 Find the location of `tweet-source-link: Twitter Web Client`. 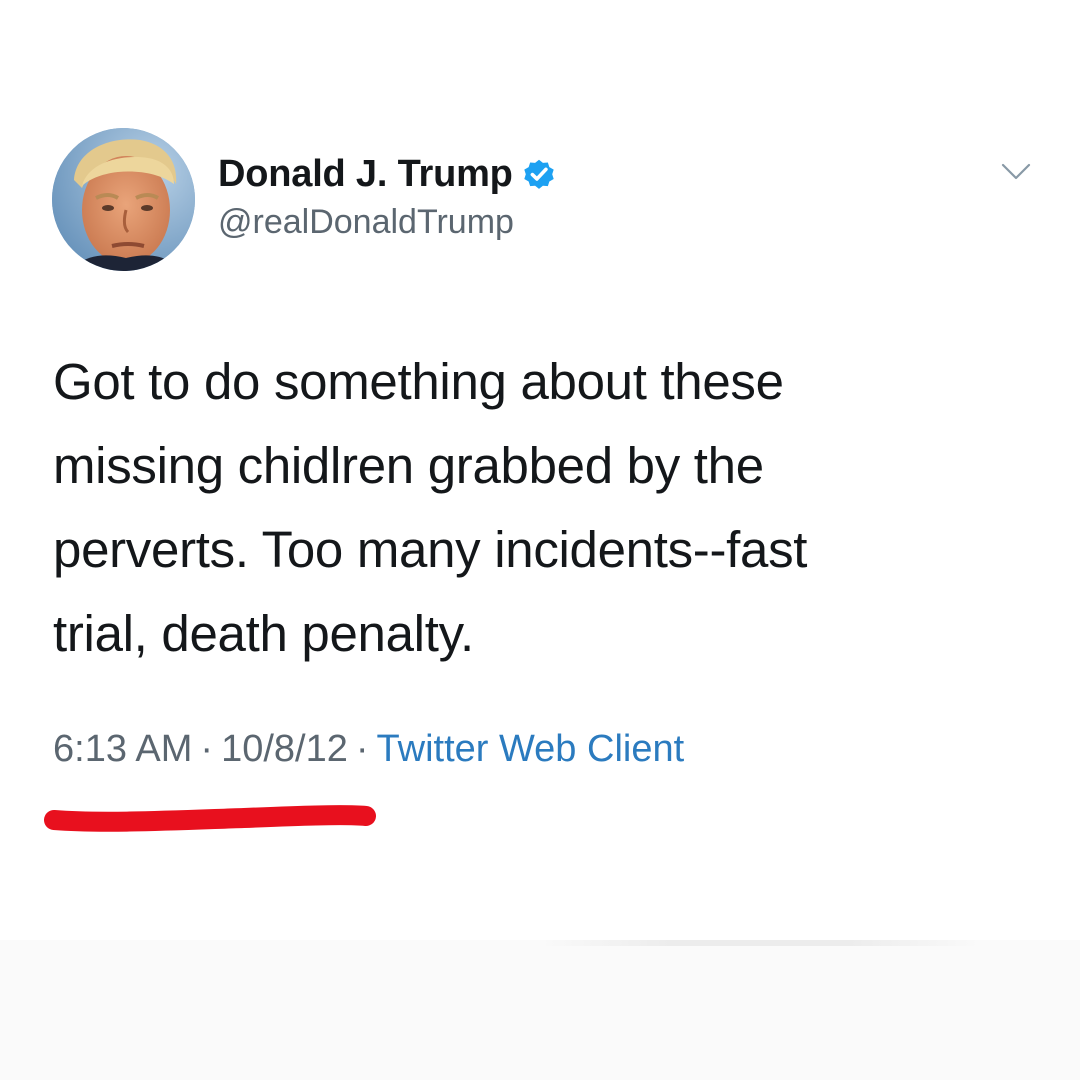

tweet-source-link: Twitter Web Client is located at coordinates (531, 749).